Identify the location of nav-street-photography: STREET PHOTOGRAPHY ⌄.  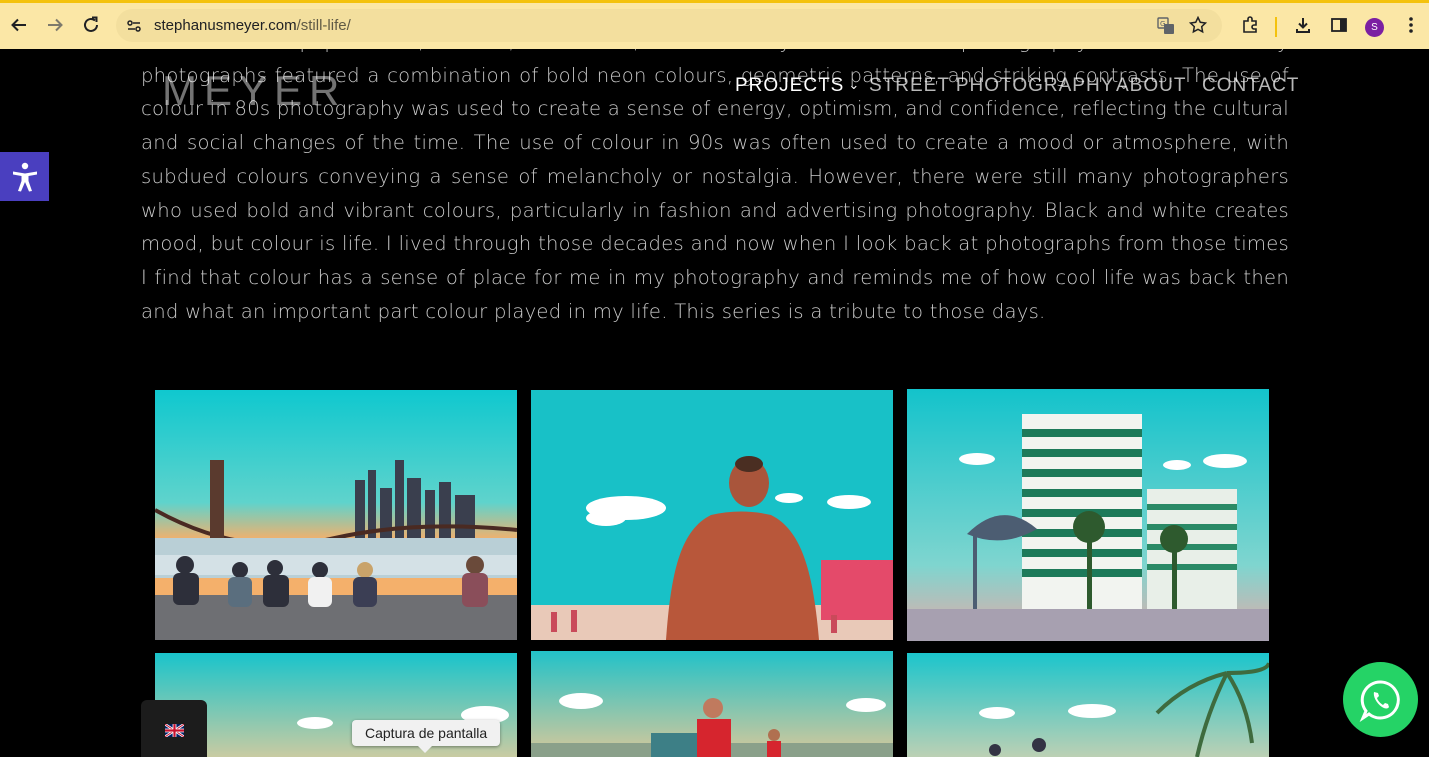
(999, 86).